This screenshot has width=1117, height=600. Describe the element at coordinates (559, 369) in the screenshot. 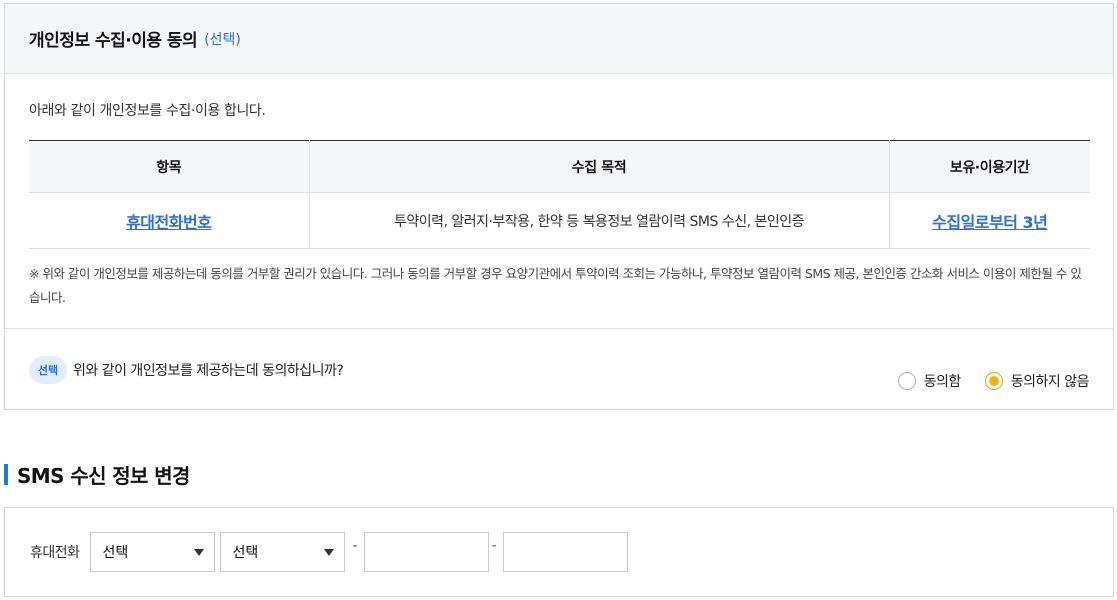

I see `agree-row: 선택 위와 같이 개인정보를 제공하는데 동의하십니까? 동의함 동의하지 않음` at that location.